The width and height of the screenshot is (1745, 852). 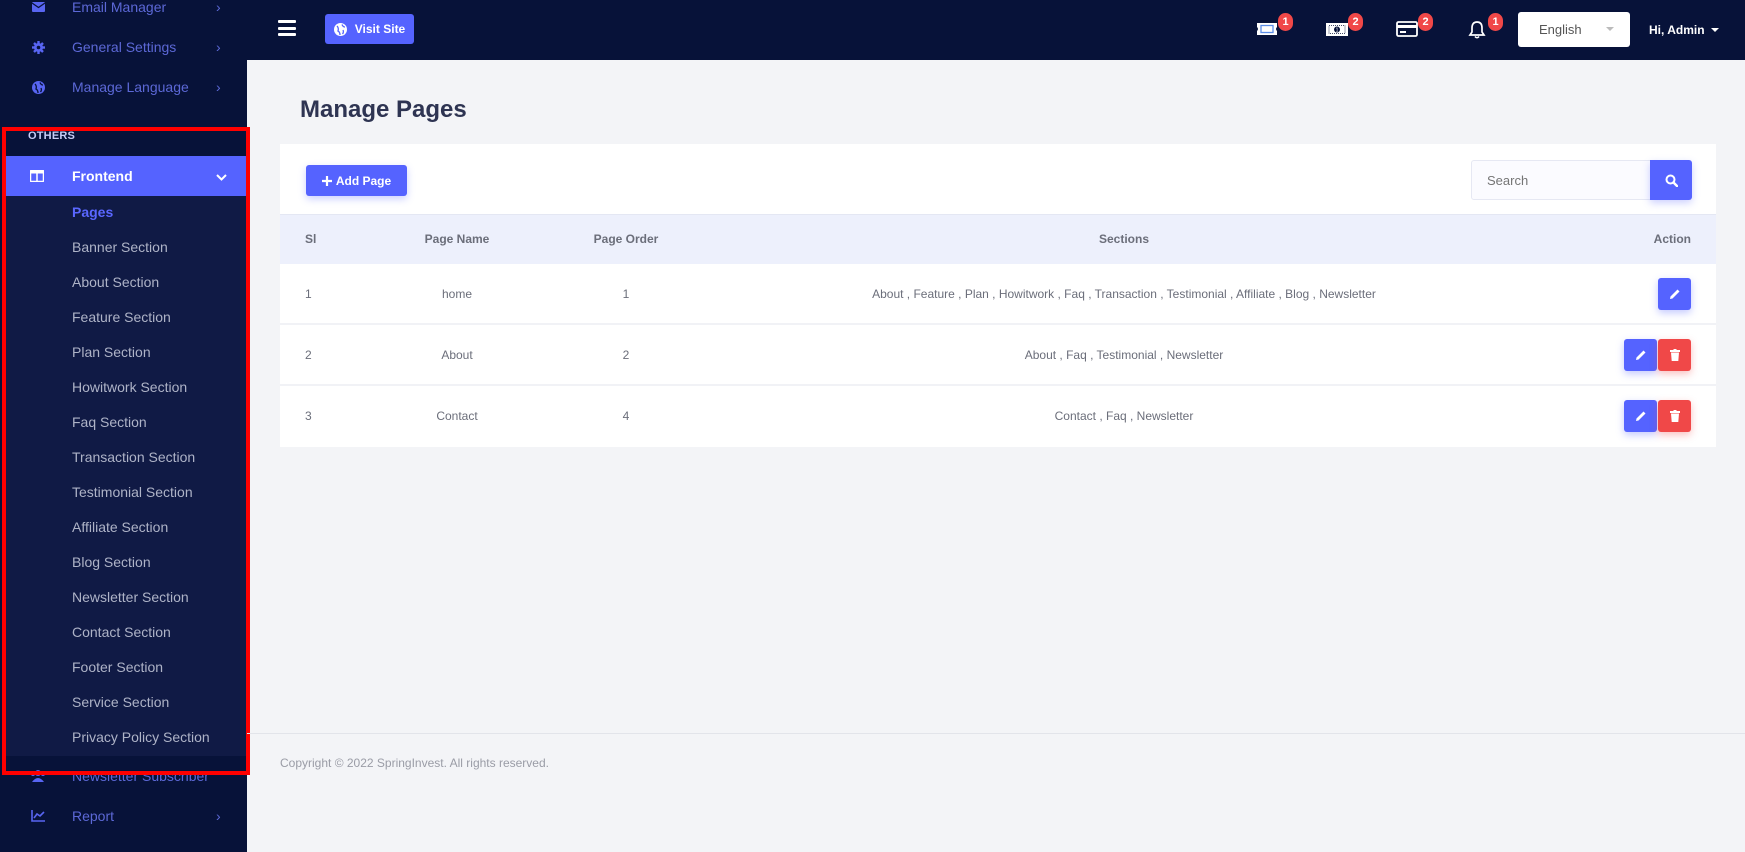 I want to click on visit-site-button: Visit Site, so click(x=369, y=29).